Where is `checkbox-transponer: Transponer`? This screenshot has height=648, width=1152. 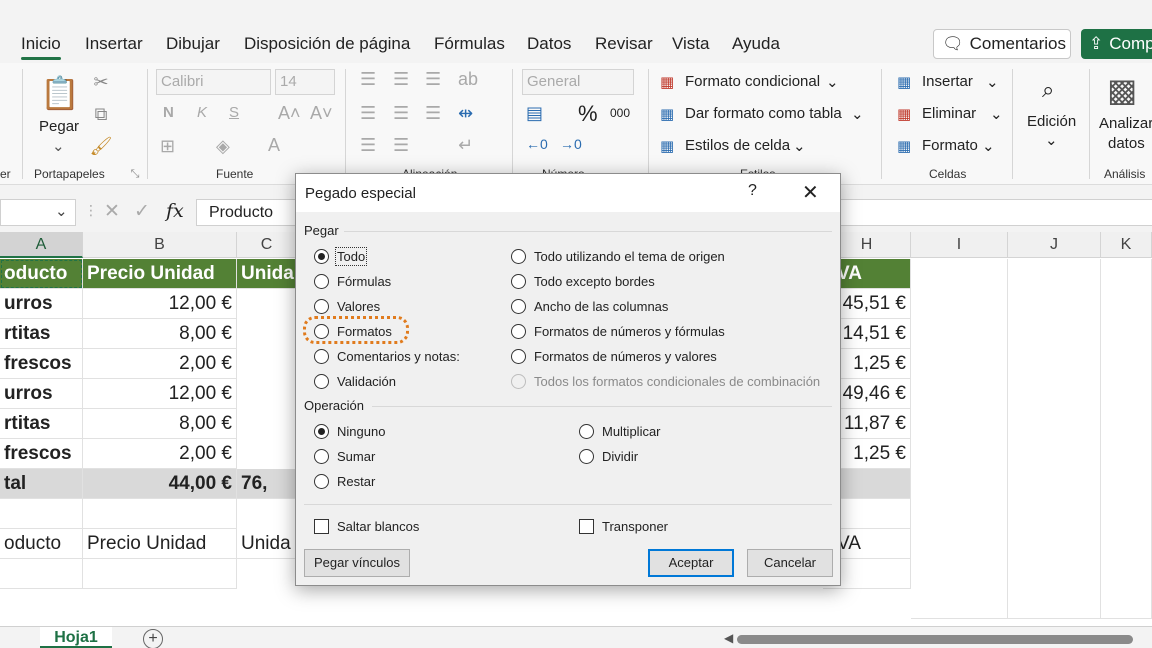
checkbox-transponer: Transponer is located at coordinates (623, 526).